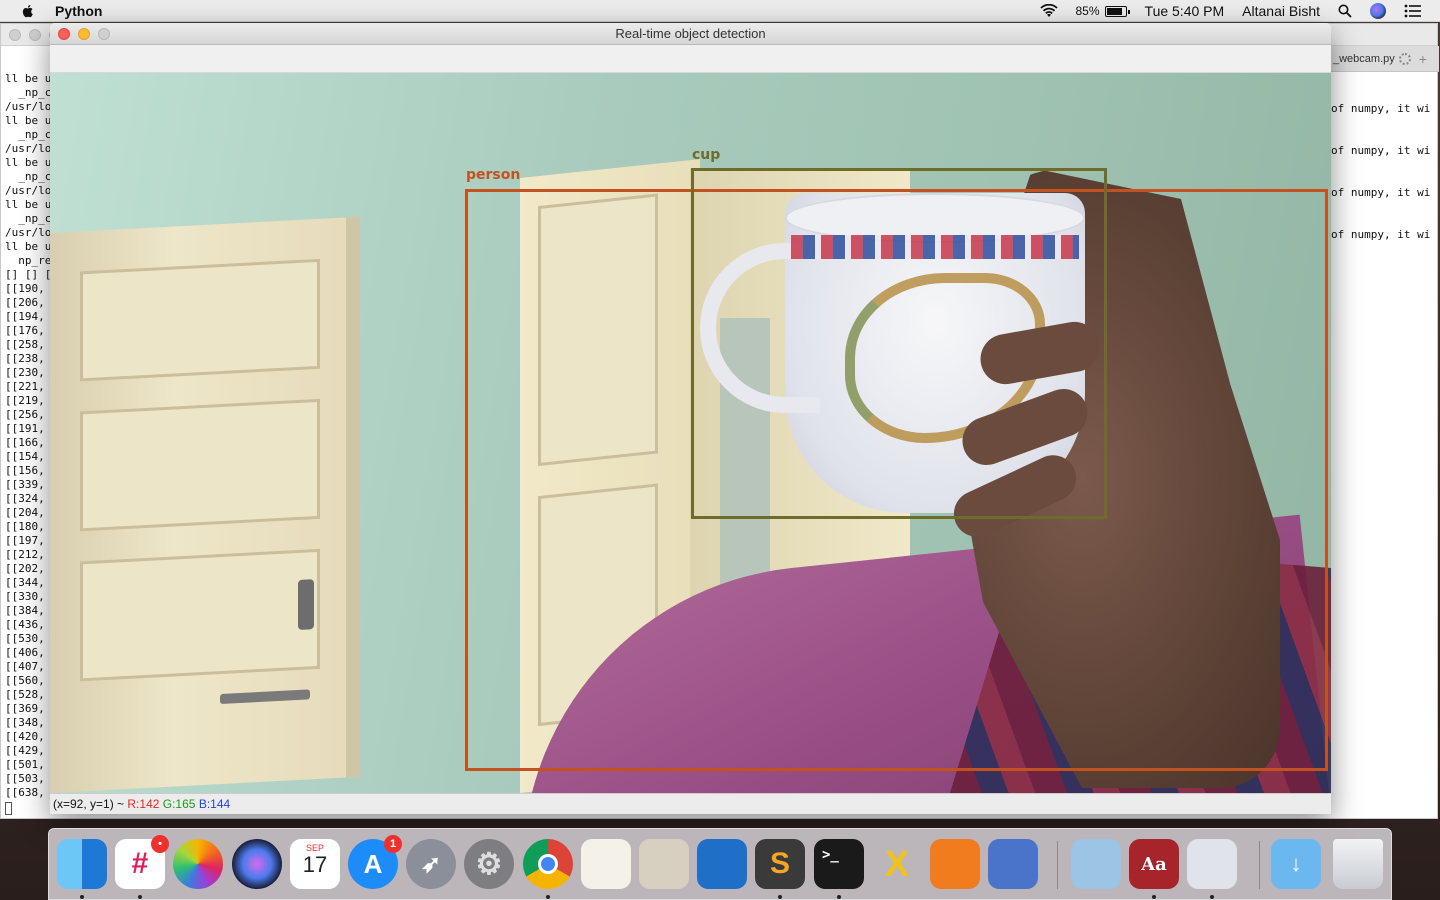 Image resolution: width=1440 pixels, height=900 pixels. What do you see at coordinates (955, 864) in the screenshot?
I see `postman-icon` at bounding box center [955, 864].